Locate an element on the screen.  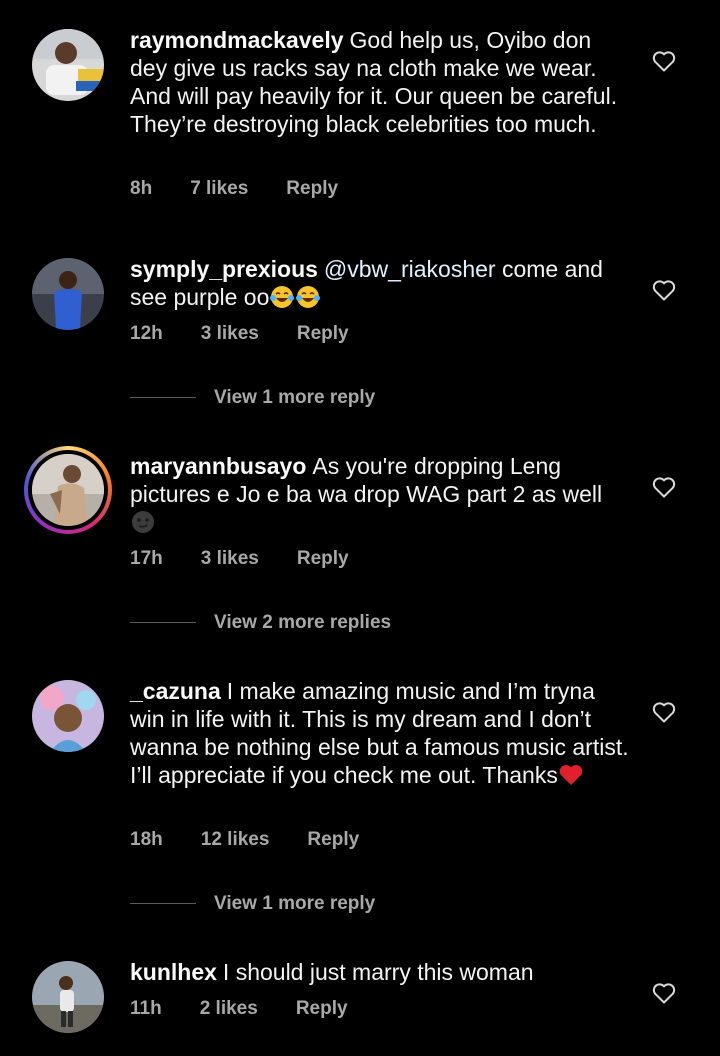
new-moon-face-emoji is located at coordinates (143, 522).